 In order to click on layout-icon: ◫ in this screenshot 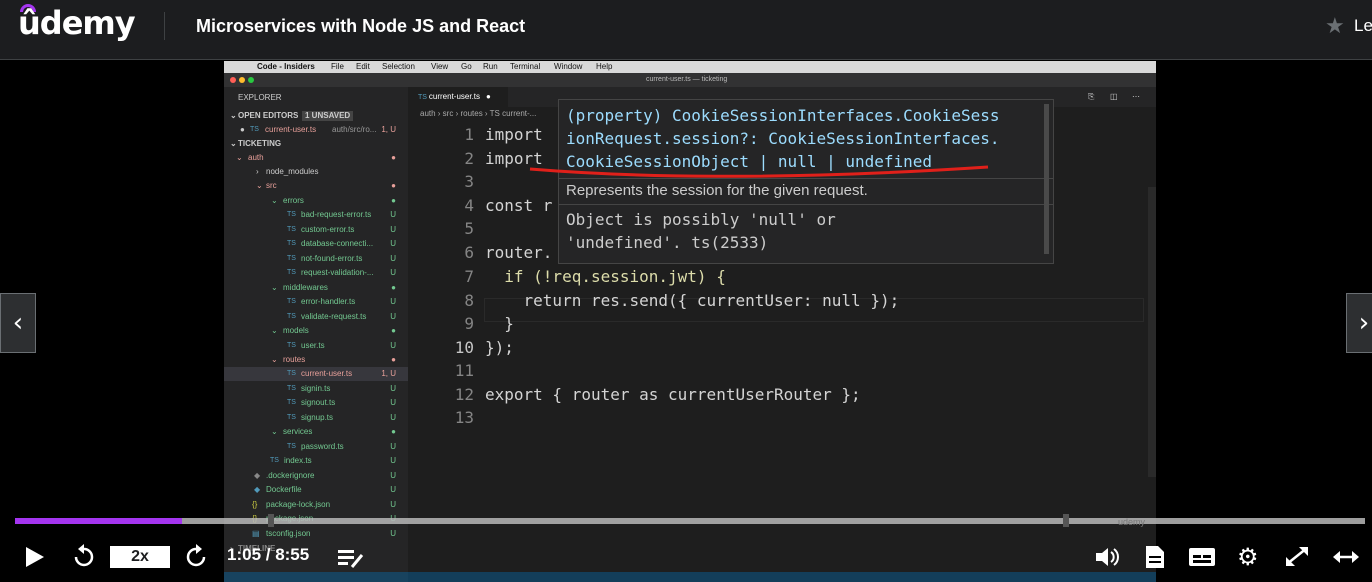, I will do `click(1114, 96)`.